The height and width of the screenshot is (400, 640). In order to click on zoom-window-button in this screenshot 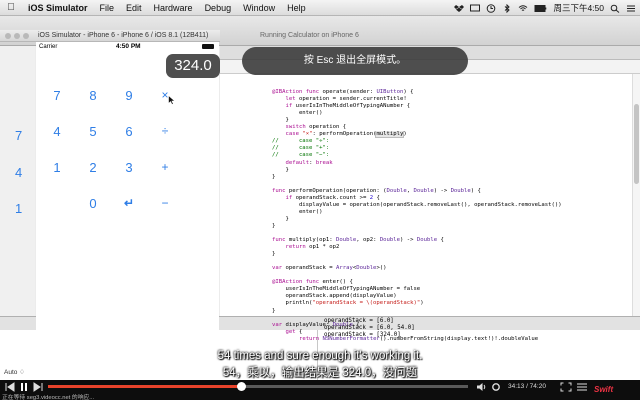, I will do `click(26, 36)`.